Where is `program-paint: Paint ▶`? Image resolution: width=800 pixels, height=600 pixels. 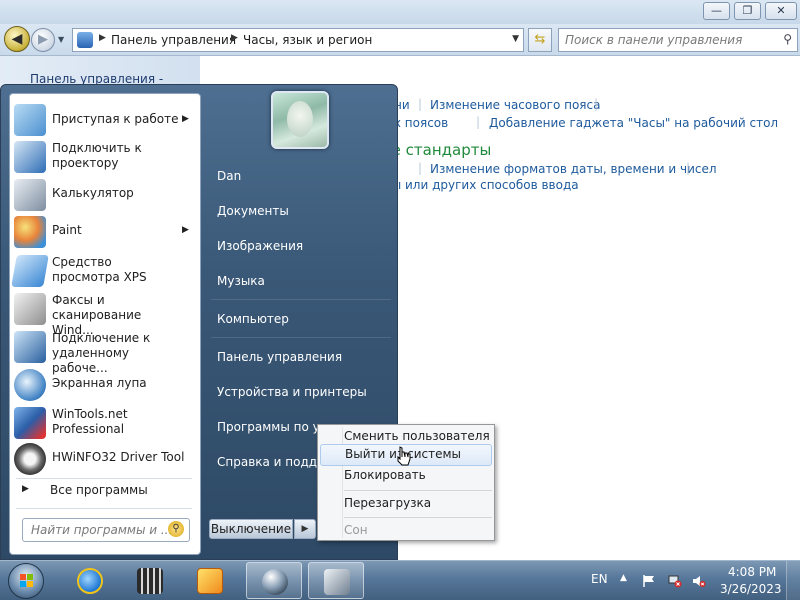
program-paint: Paint ▶ is located at coordinates (105, 232).